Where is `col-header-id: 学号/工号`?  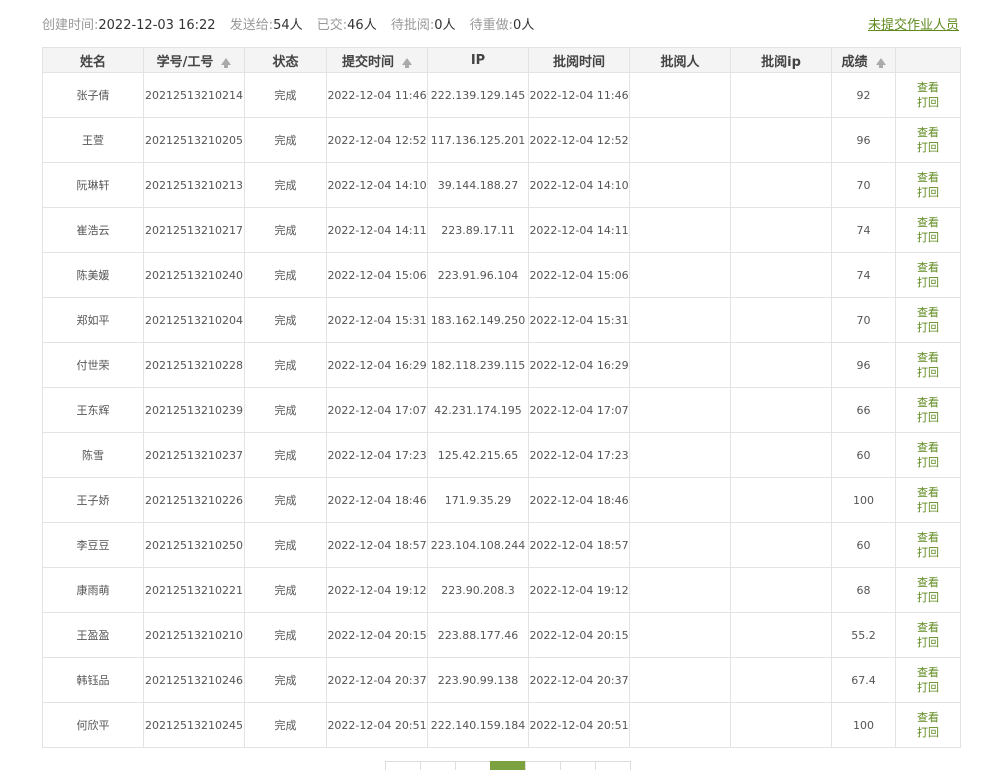
col-header-id: 学号/工号 is located at coordinates (194, 60).